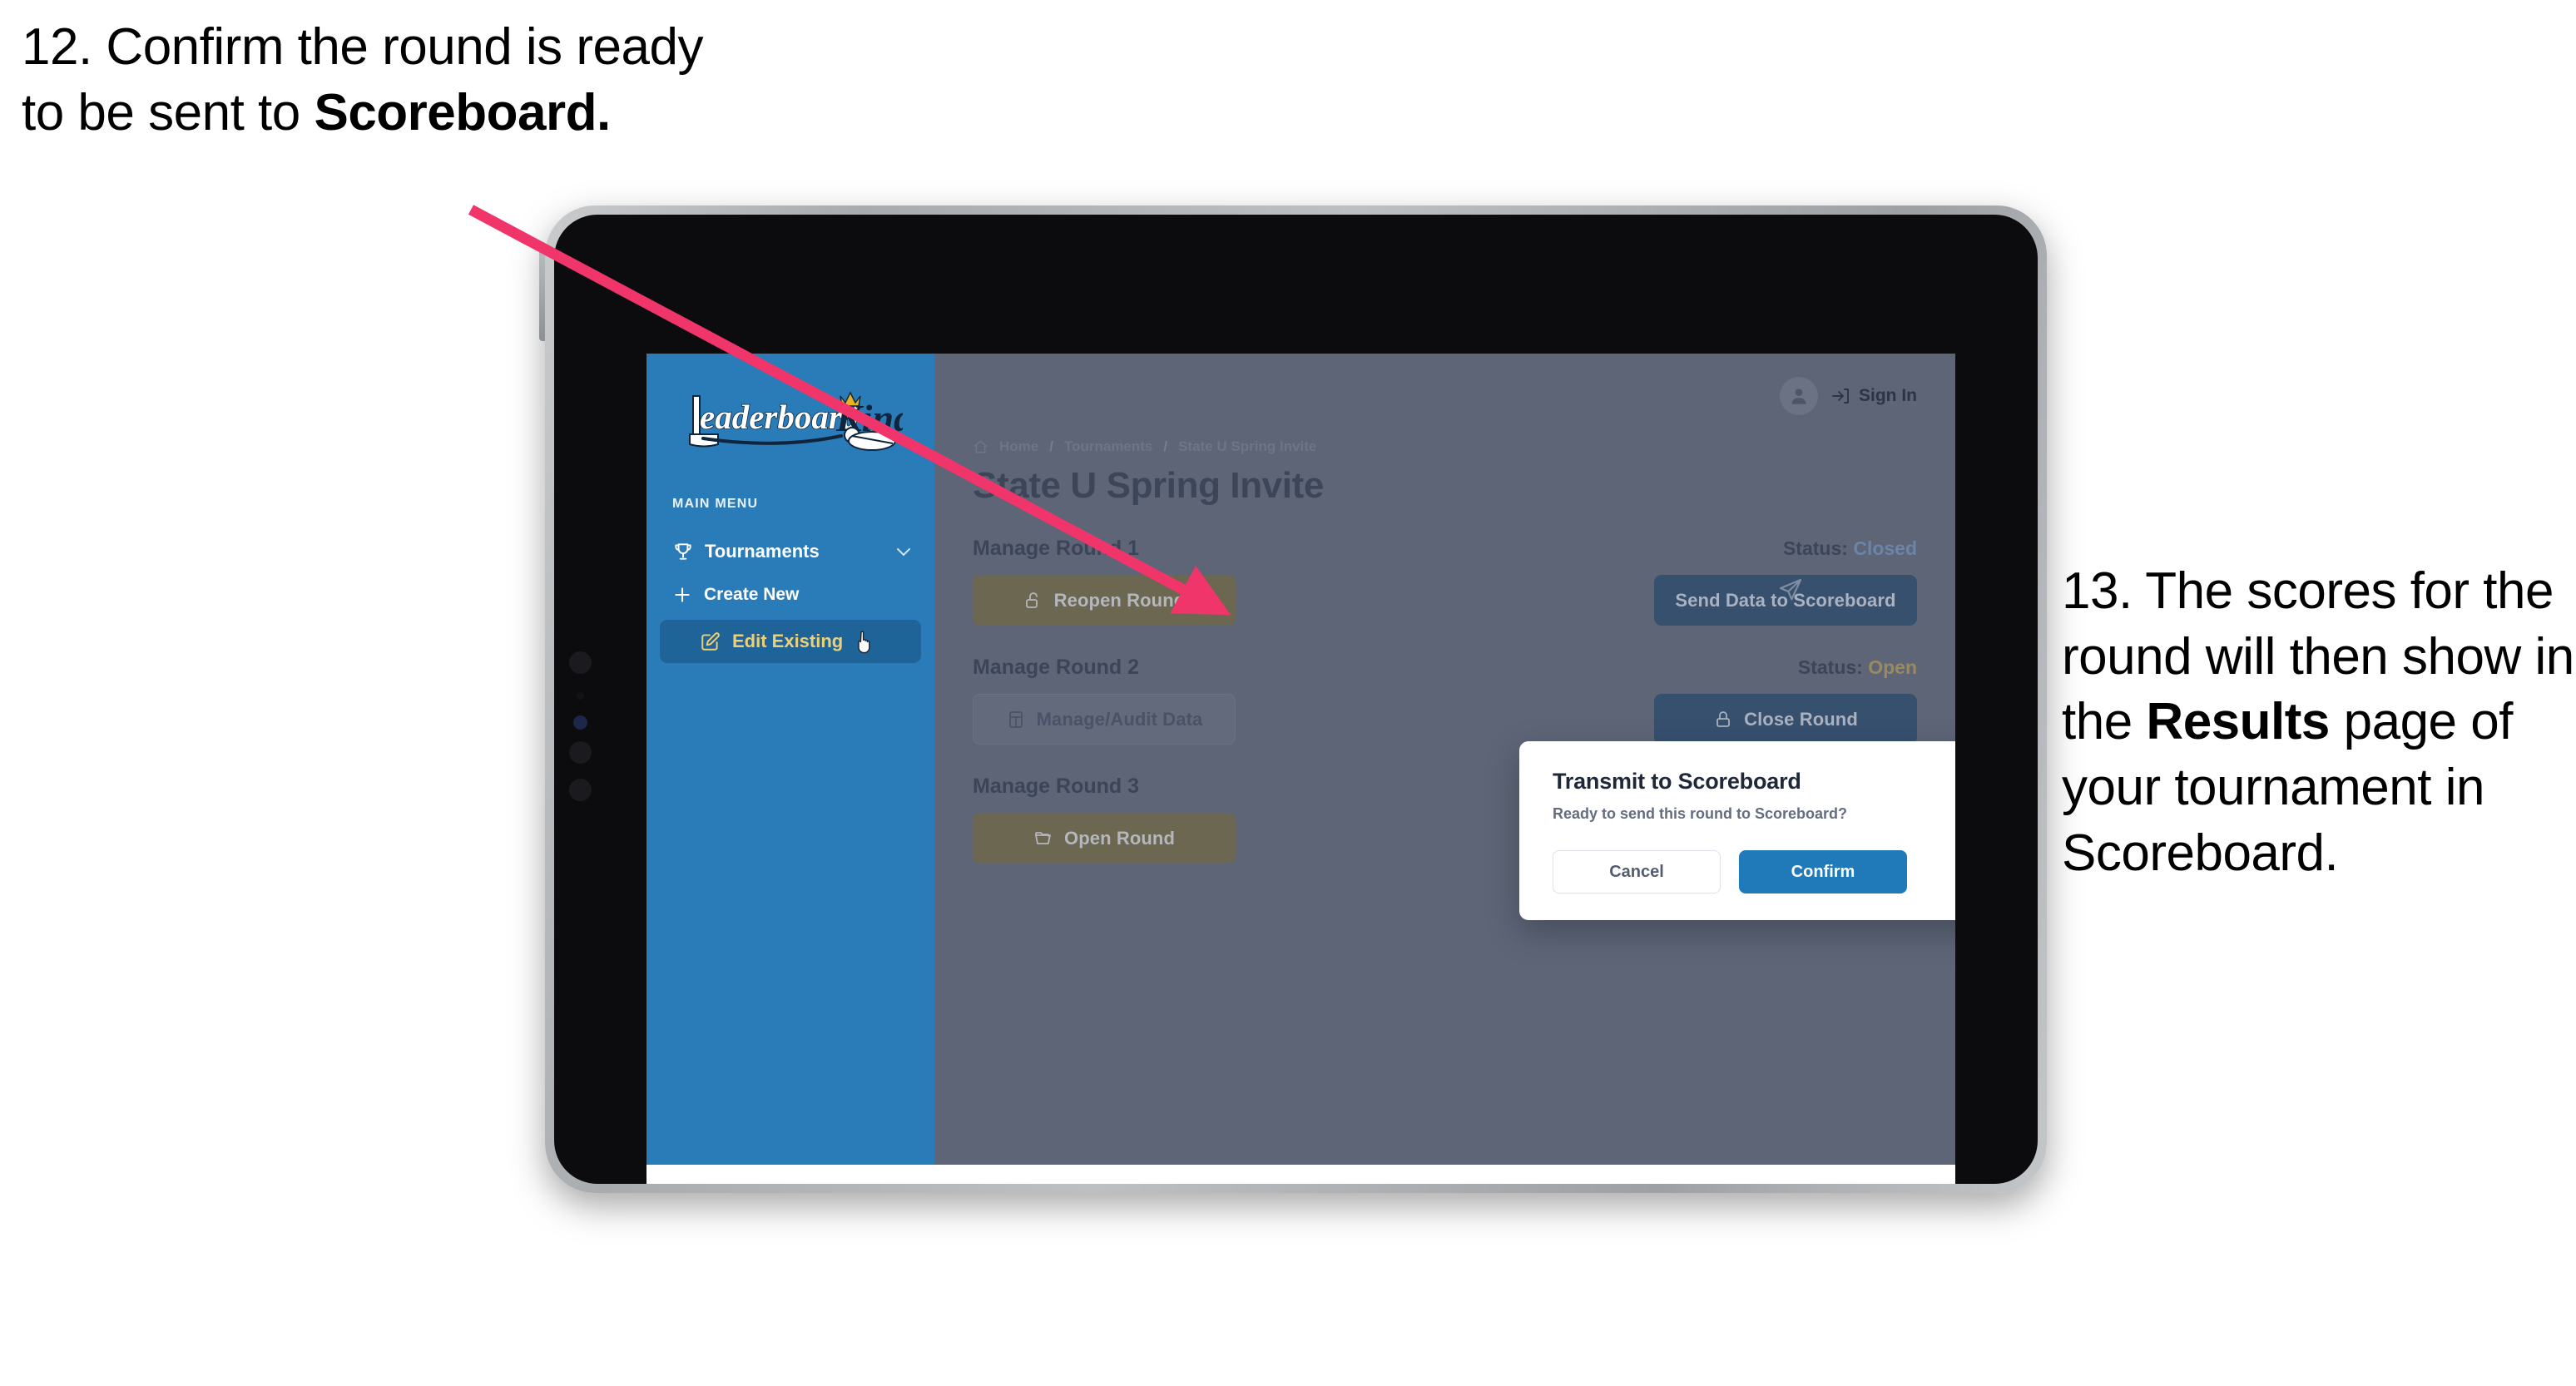  Describe the element at coordinates (581, 662) in the screenshot. I see `front-camera-icon` at that location.